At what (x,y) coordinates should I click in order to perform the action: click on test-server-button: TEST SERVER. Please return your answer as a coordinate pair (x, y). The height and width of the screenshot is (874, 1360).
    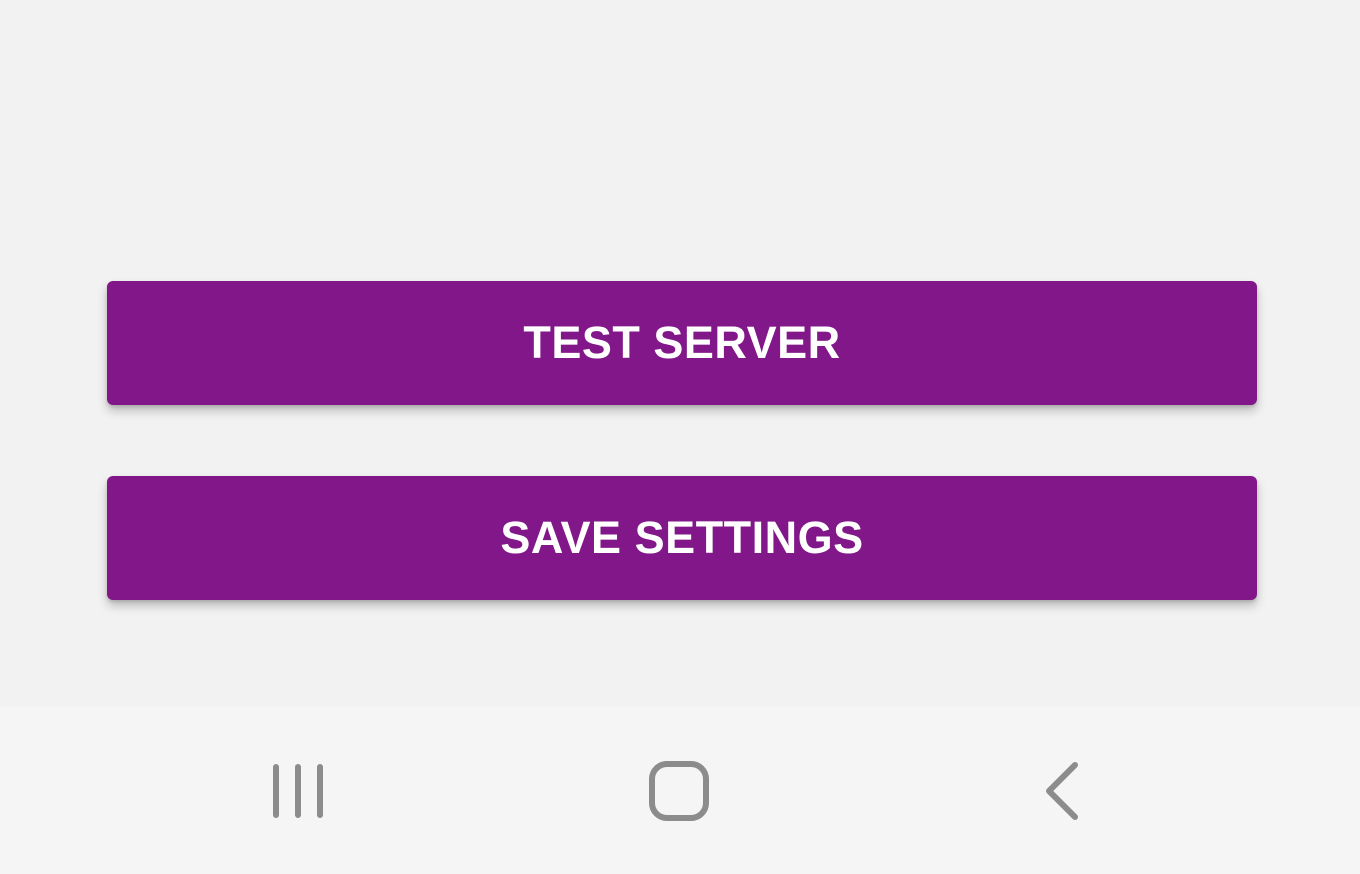
    Looking at the image, I should click on (682, 343).